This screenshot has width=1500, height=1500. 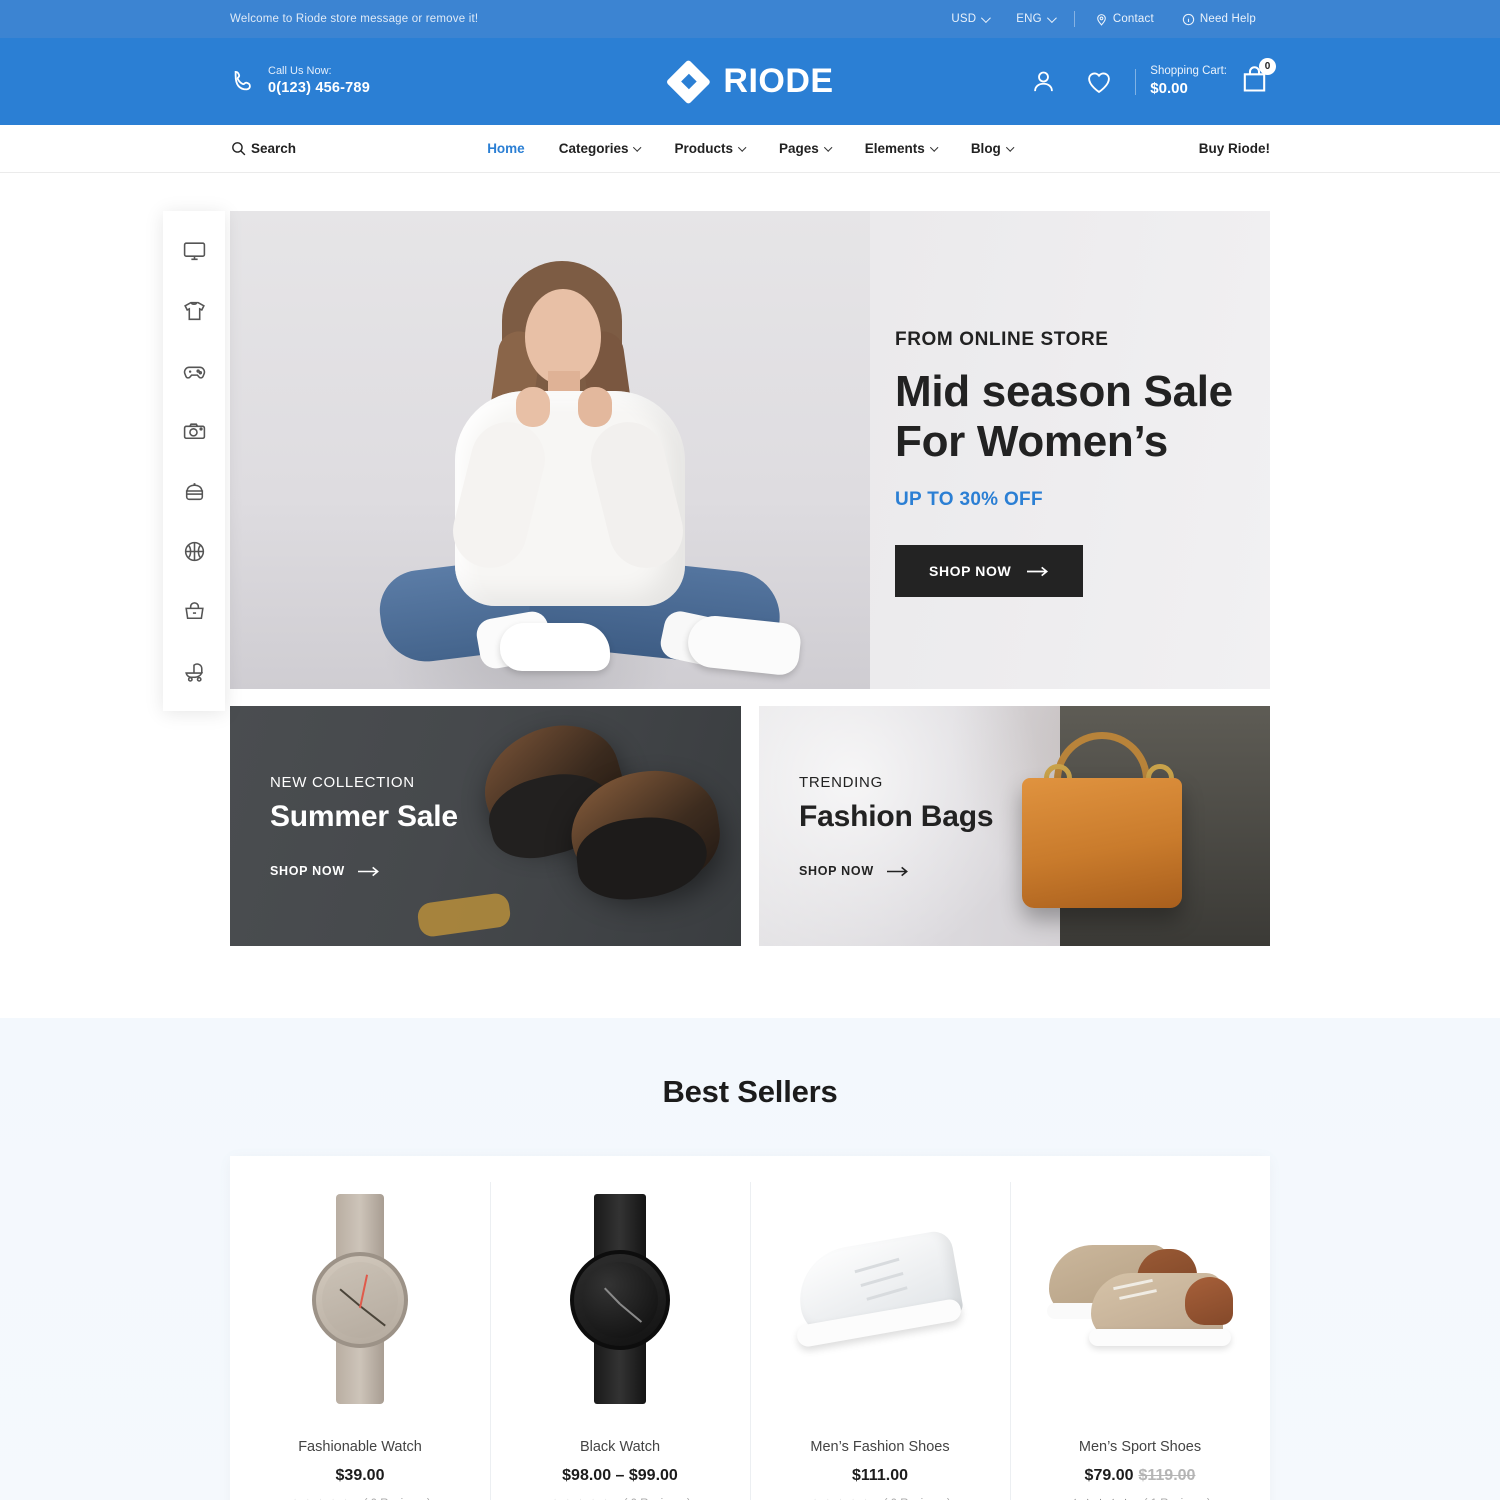 What do you see at coordinates (1267, 66) in the screenshot?
I see `cart-count-badge: 0` at bounding box center [1267, 66].